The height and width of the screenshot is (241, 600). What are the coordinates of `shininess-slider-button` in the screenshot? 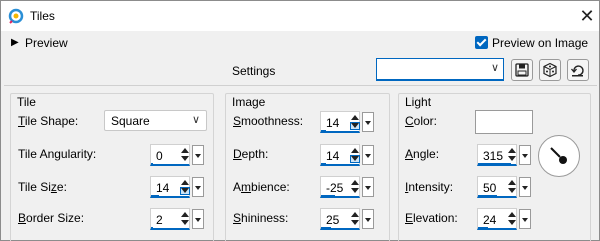 It's located at (368, 219).